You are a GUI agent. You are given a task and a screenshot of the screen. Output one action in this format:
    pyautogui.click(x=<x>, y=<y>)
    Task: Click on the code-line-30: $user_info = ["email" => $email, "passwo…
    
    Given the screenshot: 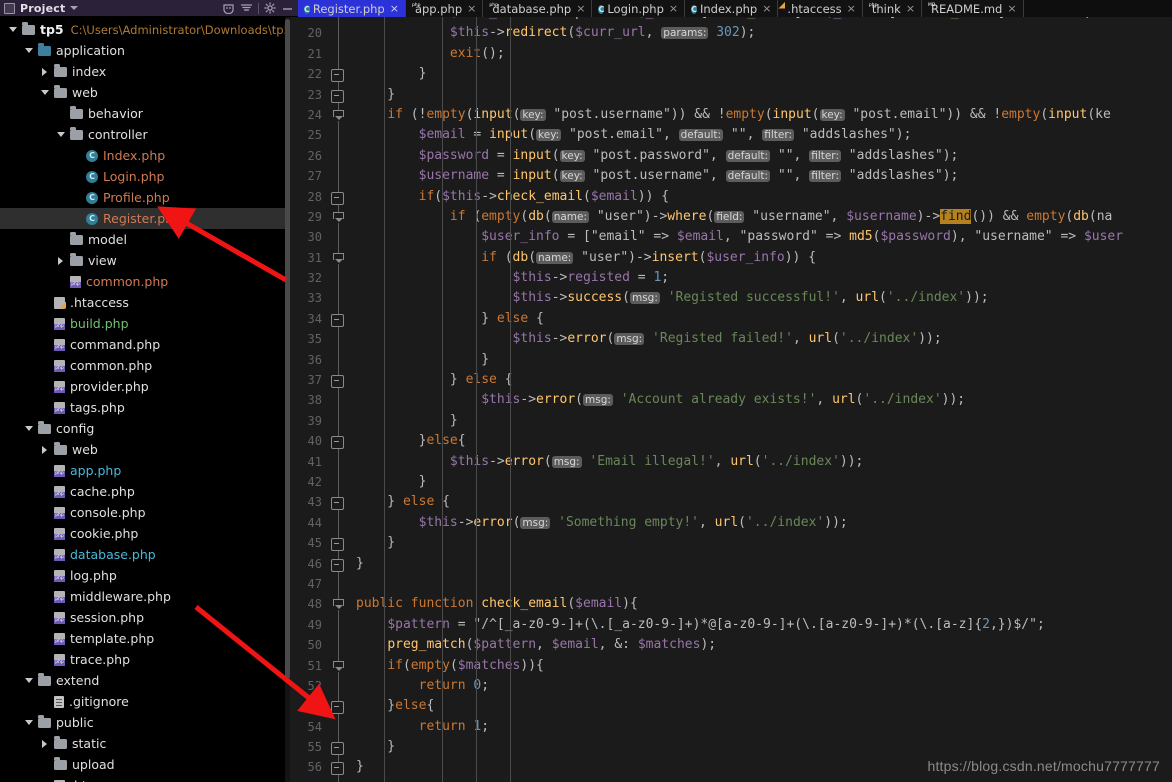 What is the action you would take?
    pyautogui.click(x=764, y=237)
    